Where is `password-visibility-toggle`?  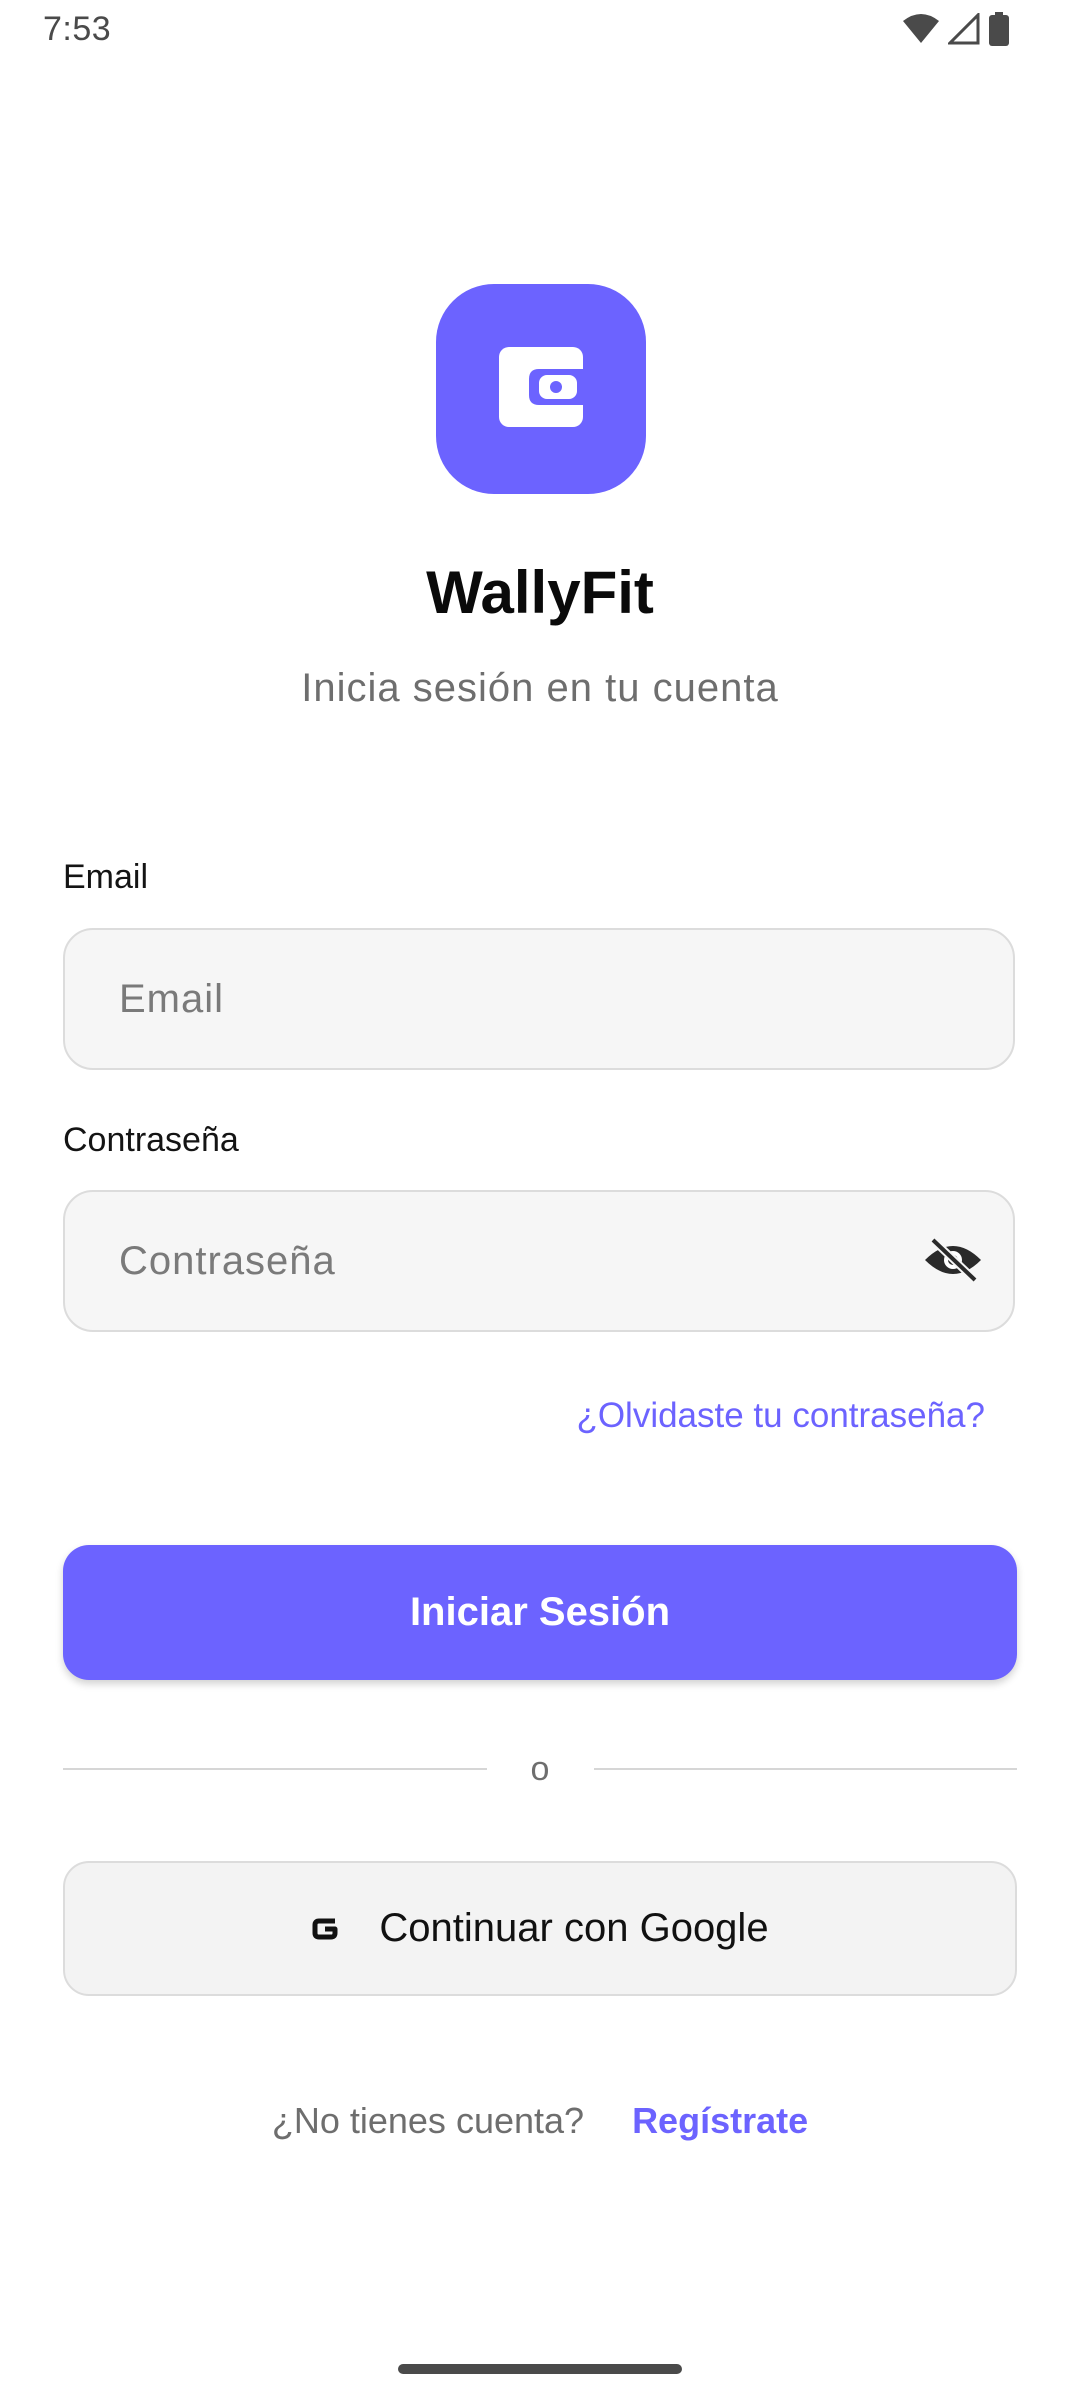 password-visibility-toggle is located at coordinates (953, 1262).